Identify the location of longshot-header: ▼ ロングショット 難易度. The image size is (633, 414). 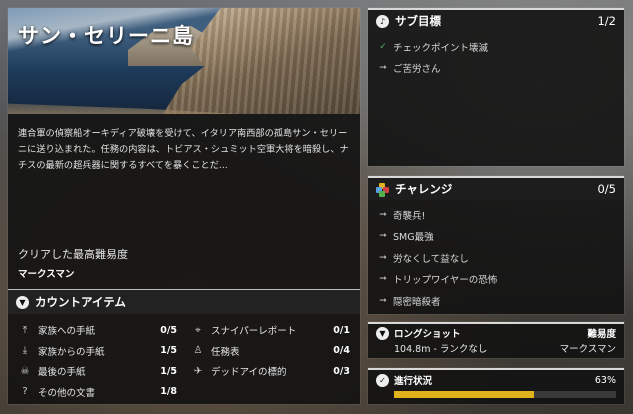
(496, 332).